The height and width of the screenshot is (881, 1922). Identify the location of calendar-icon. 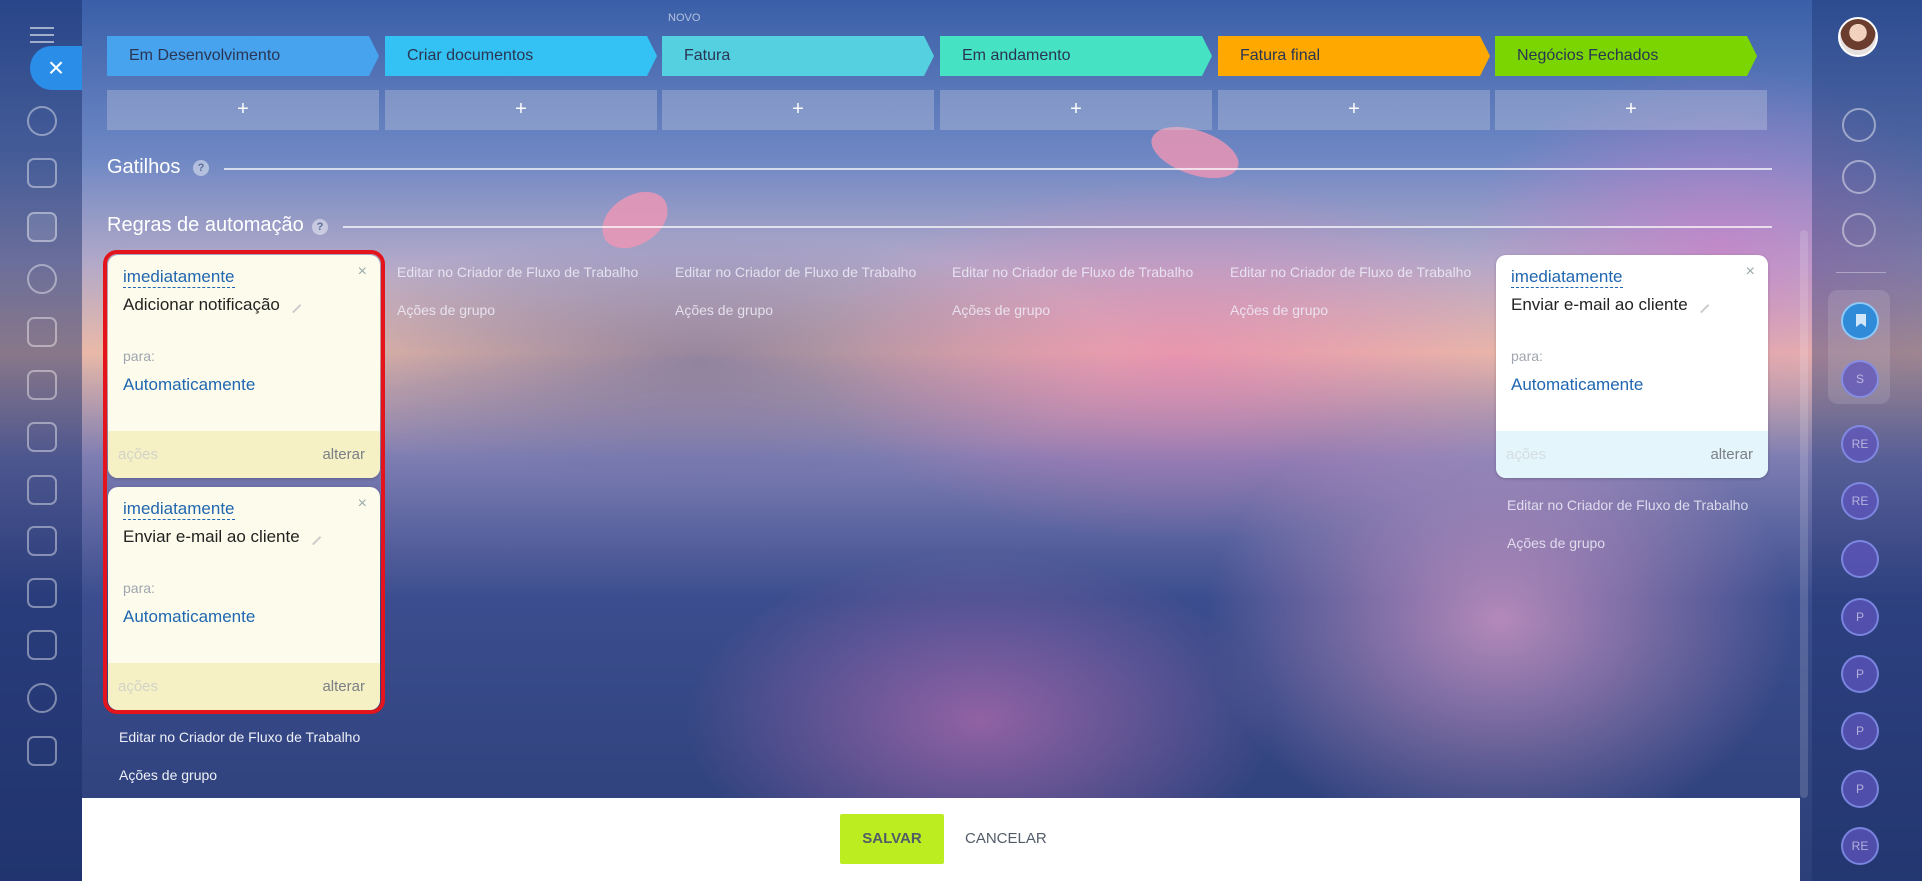
(42, 593).